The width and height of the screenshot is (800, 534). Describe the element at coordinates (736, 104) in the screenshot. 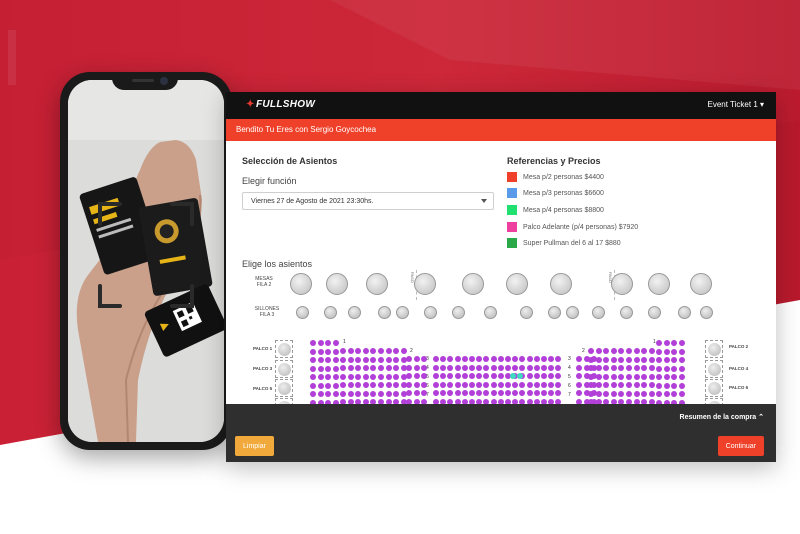

I see `account-menu: Event Ticket 1 ▾` at that location.